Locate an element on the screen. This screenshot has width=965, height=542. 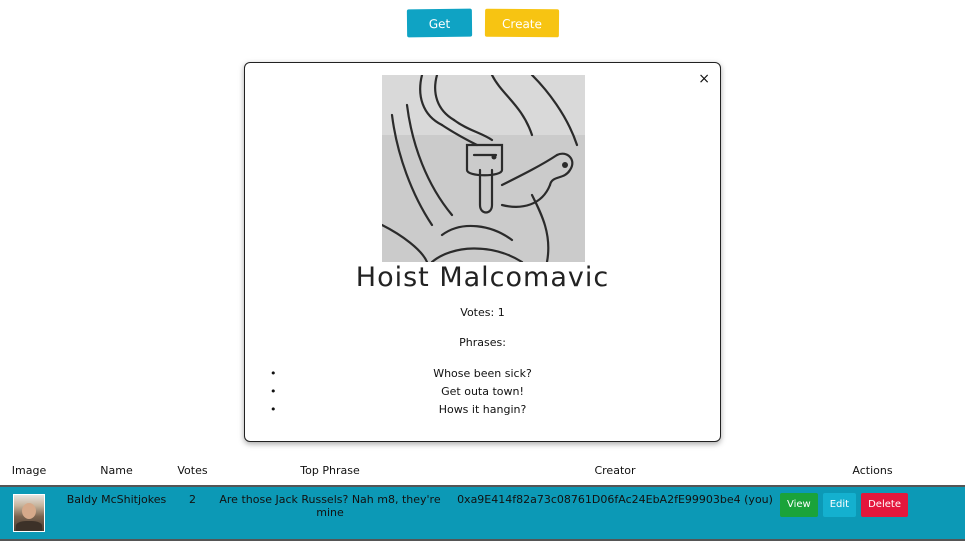
character-image is located at coordinates (483, 168).